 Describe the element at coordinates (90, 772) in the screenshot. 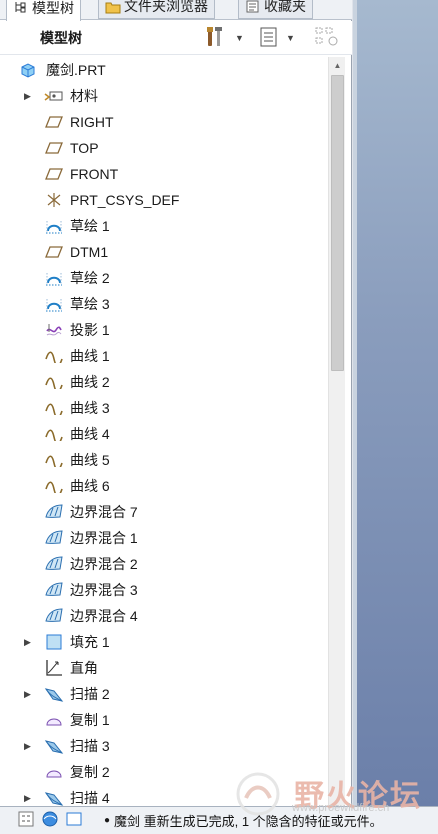

I see `tree-item-label: 复制 2` at that location.